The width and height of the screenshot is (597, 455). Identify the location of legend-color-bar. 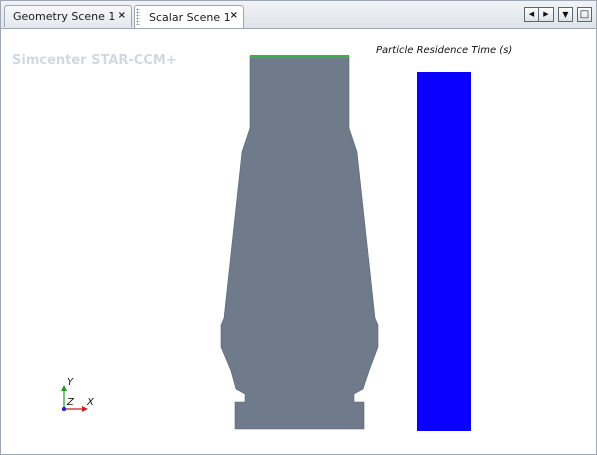
(444, 251).